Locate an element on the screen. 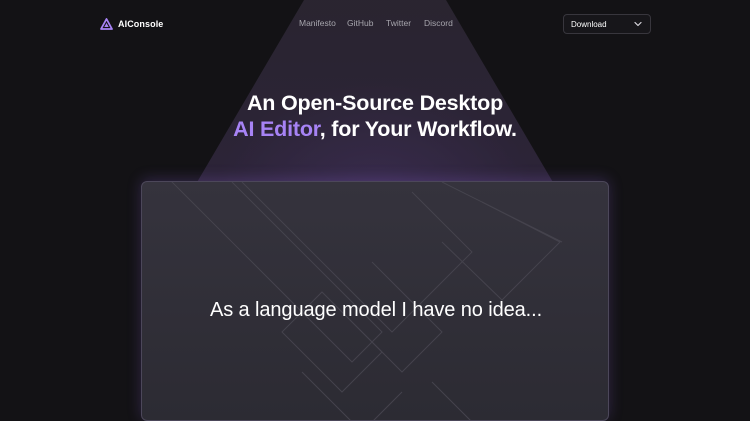 Image resolution: width=750 pixels, height=421 pixels. hero-accent: AI Editor is located at coordinates (276, 129).